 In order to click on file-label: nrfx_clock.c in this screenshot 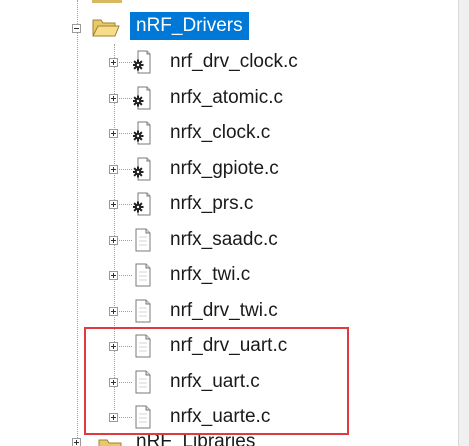, I will do `click(220, 133)`.